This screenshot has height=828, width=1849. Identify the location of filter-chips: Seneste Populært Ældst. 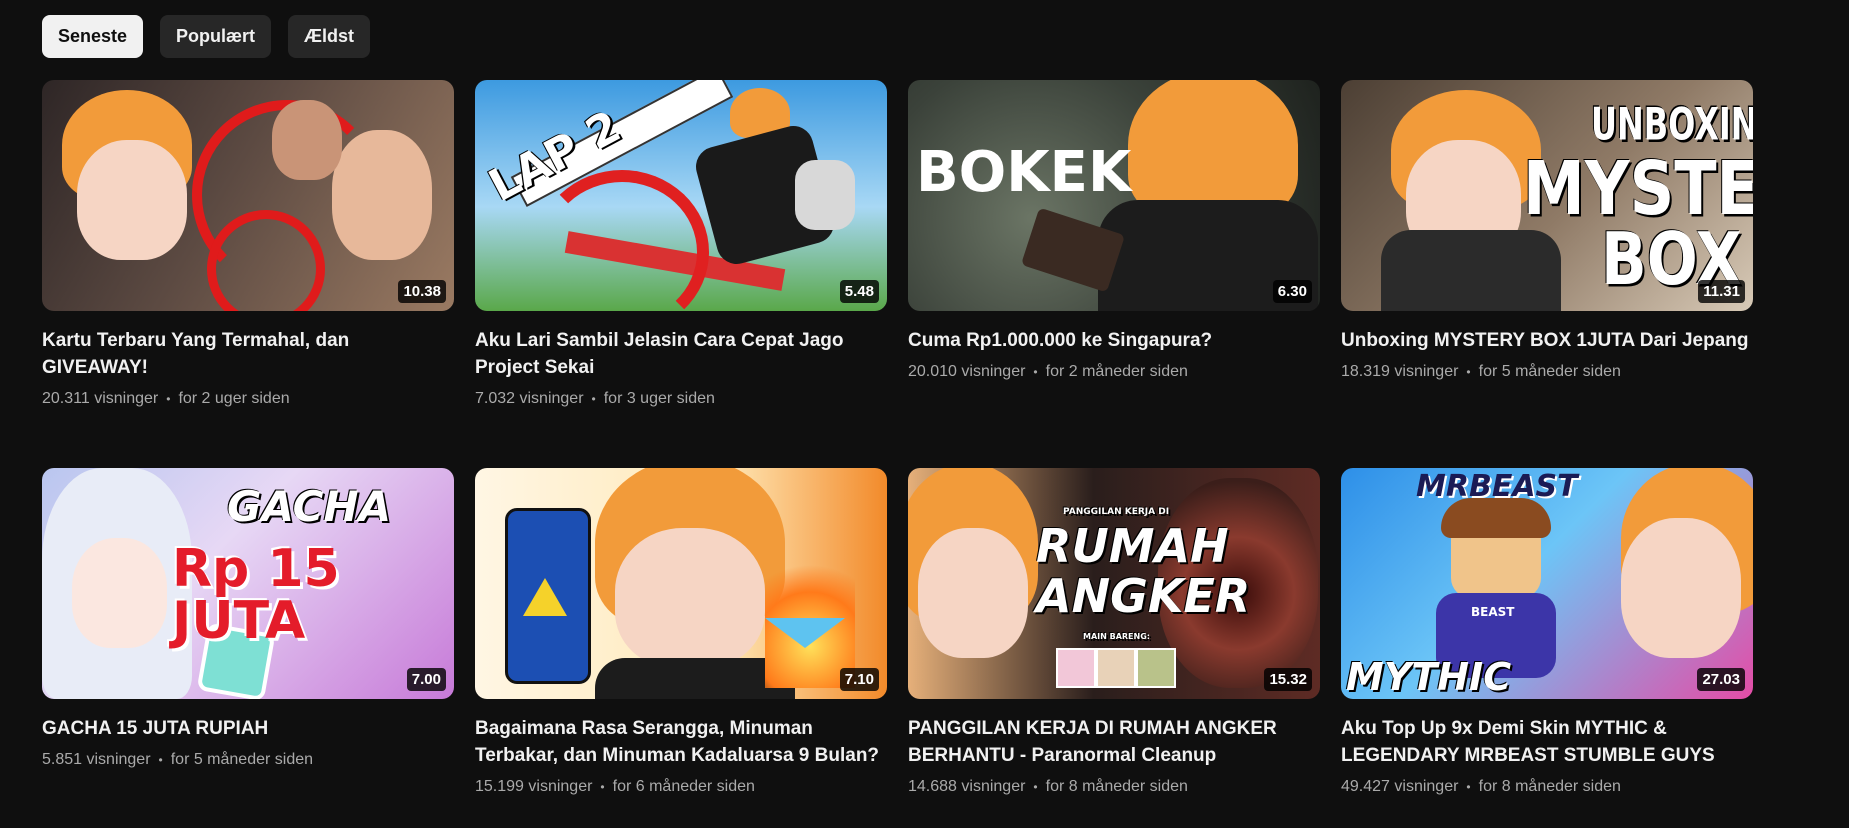
(206, 36).